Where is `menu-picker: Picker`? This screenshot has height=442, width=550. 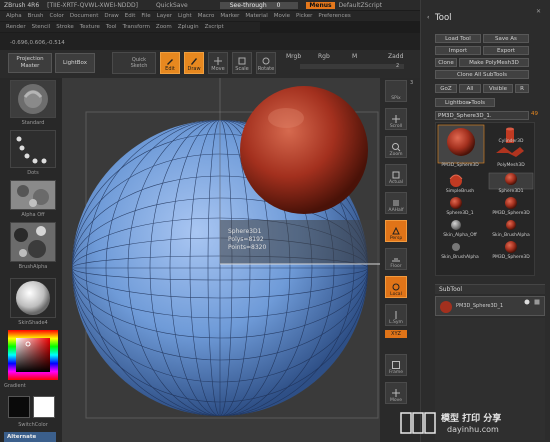 menu-picker: Picker is located at coordinates (304, 16).